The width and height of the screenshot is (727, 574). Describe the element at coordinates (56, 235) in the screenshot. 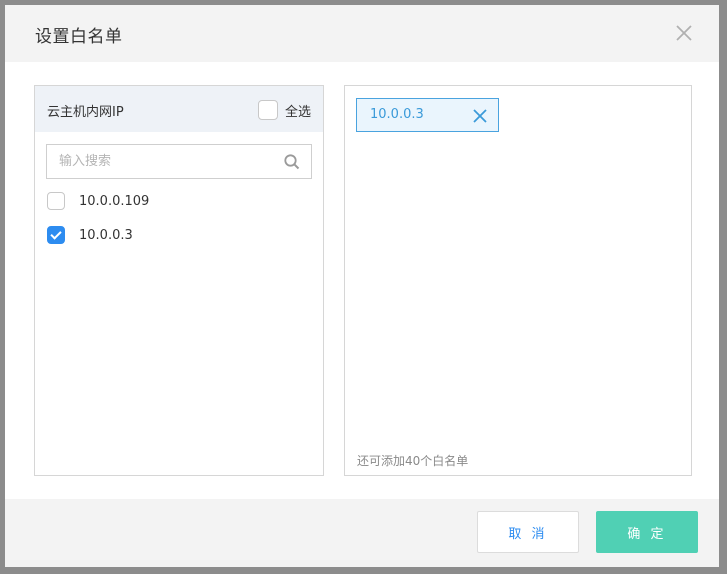

I see `checkbox-checked-icon` at that location.